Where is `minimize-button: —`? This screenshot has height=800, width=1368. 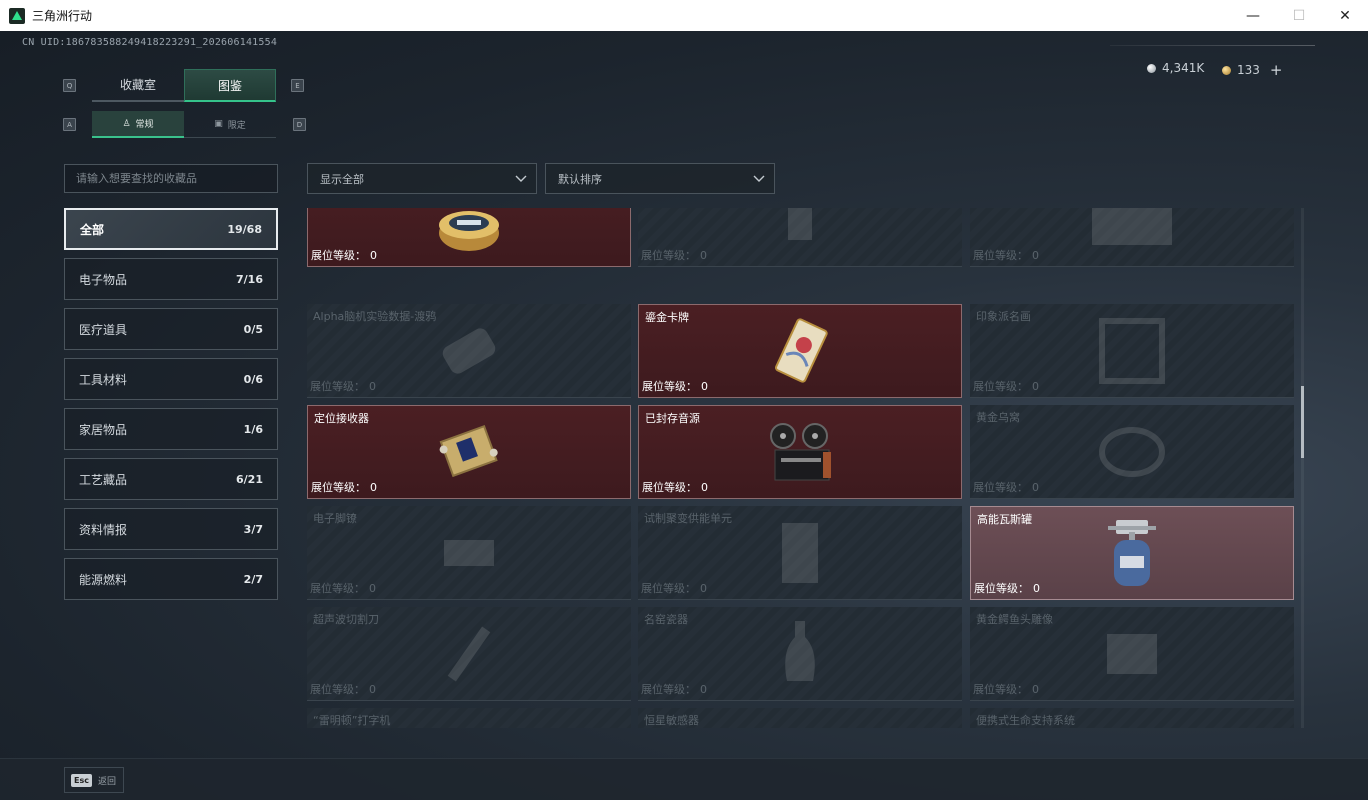 minimize-button: — is located at coordinates (1253, 15).